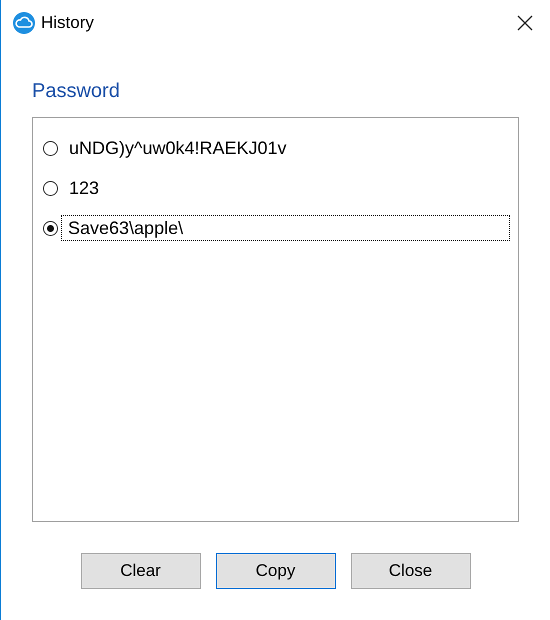  What do you see at coordinates (67, 23) in the screenshot?
I see `window-title: History` at bounding box center [67, 23].